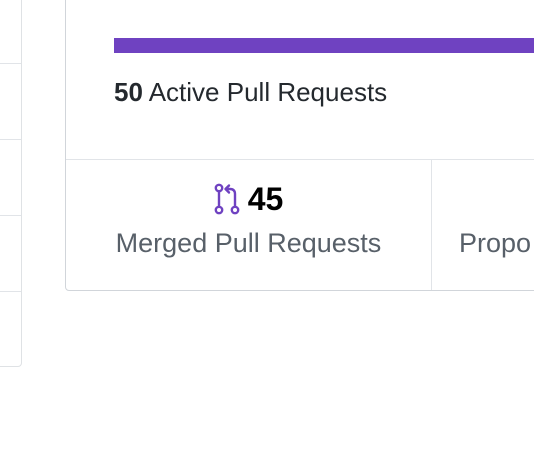 This screenshot has height=462, width=534. I want to click on active-pull-requests-count: 50, so click(128, 92).